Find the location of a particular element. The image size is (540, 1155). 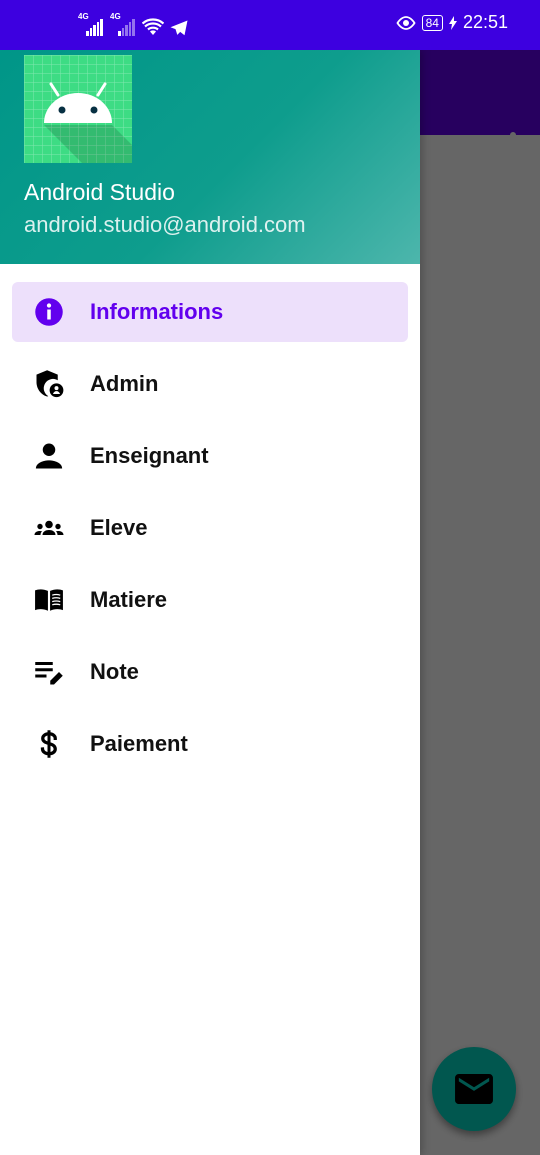

menu-item-label: Note is located at coordinates (114, 671).